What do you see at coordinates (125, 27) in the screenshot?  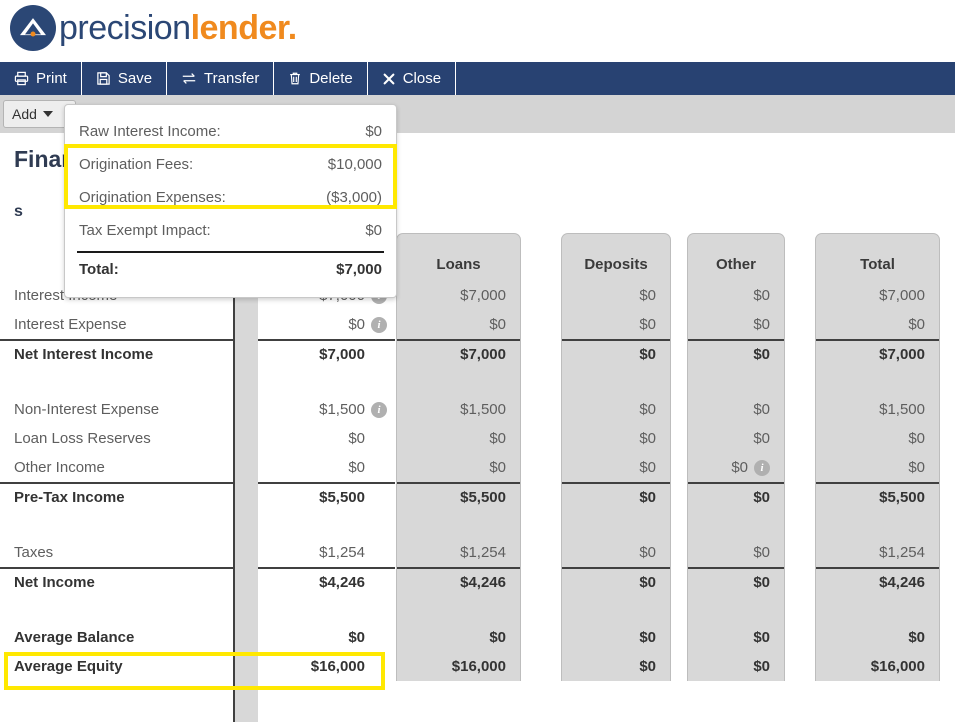 I see `logo-word-precision: precision` at bounding box center [125, 27].